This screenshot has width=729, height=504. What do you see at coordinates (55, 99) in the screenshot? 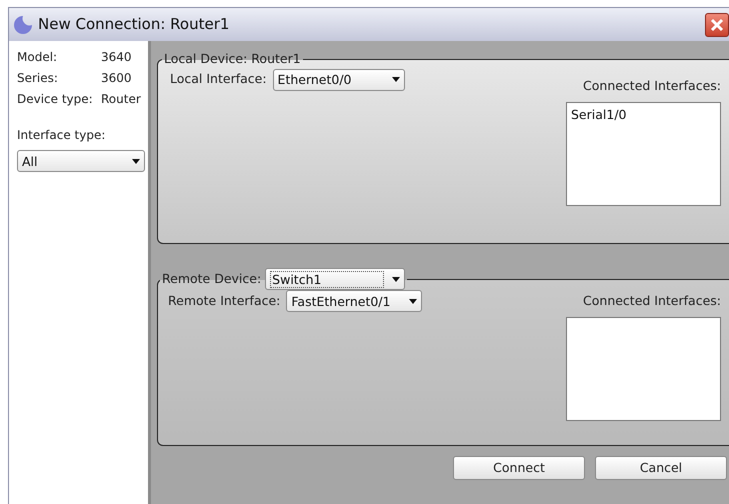
I see `info-label: Device type:` at bounding box center [55, 99].